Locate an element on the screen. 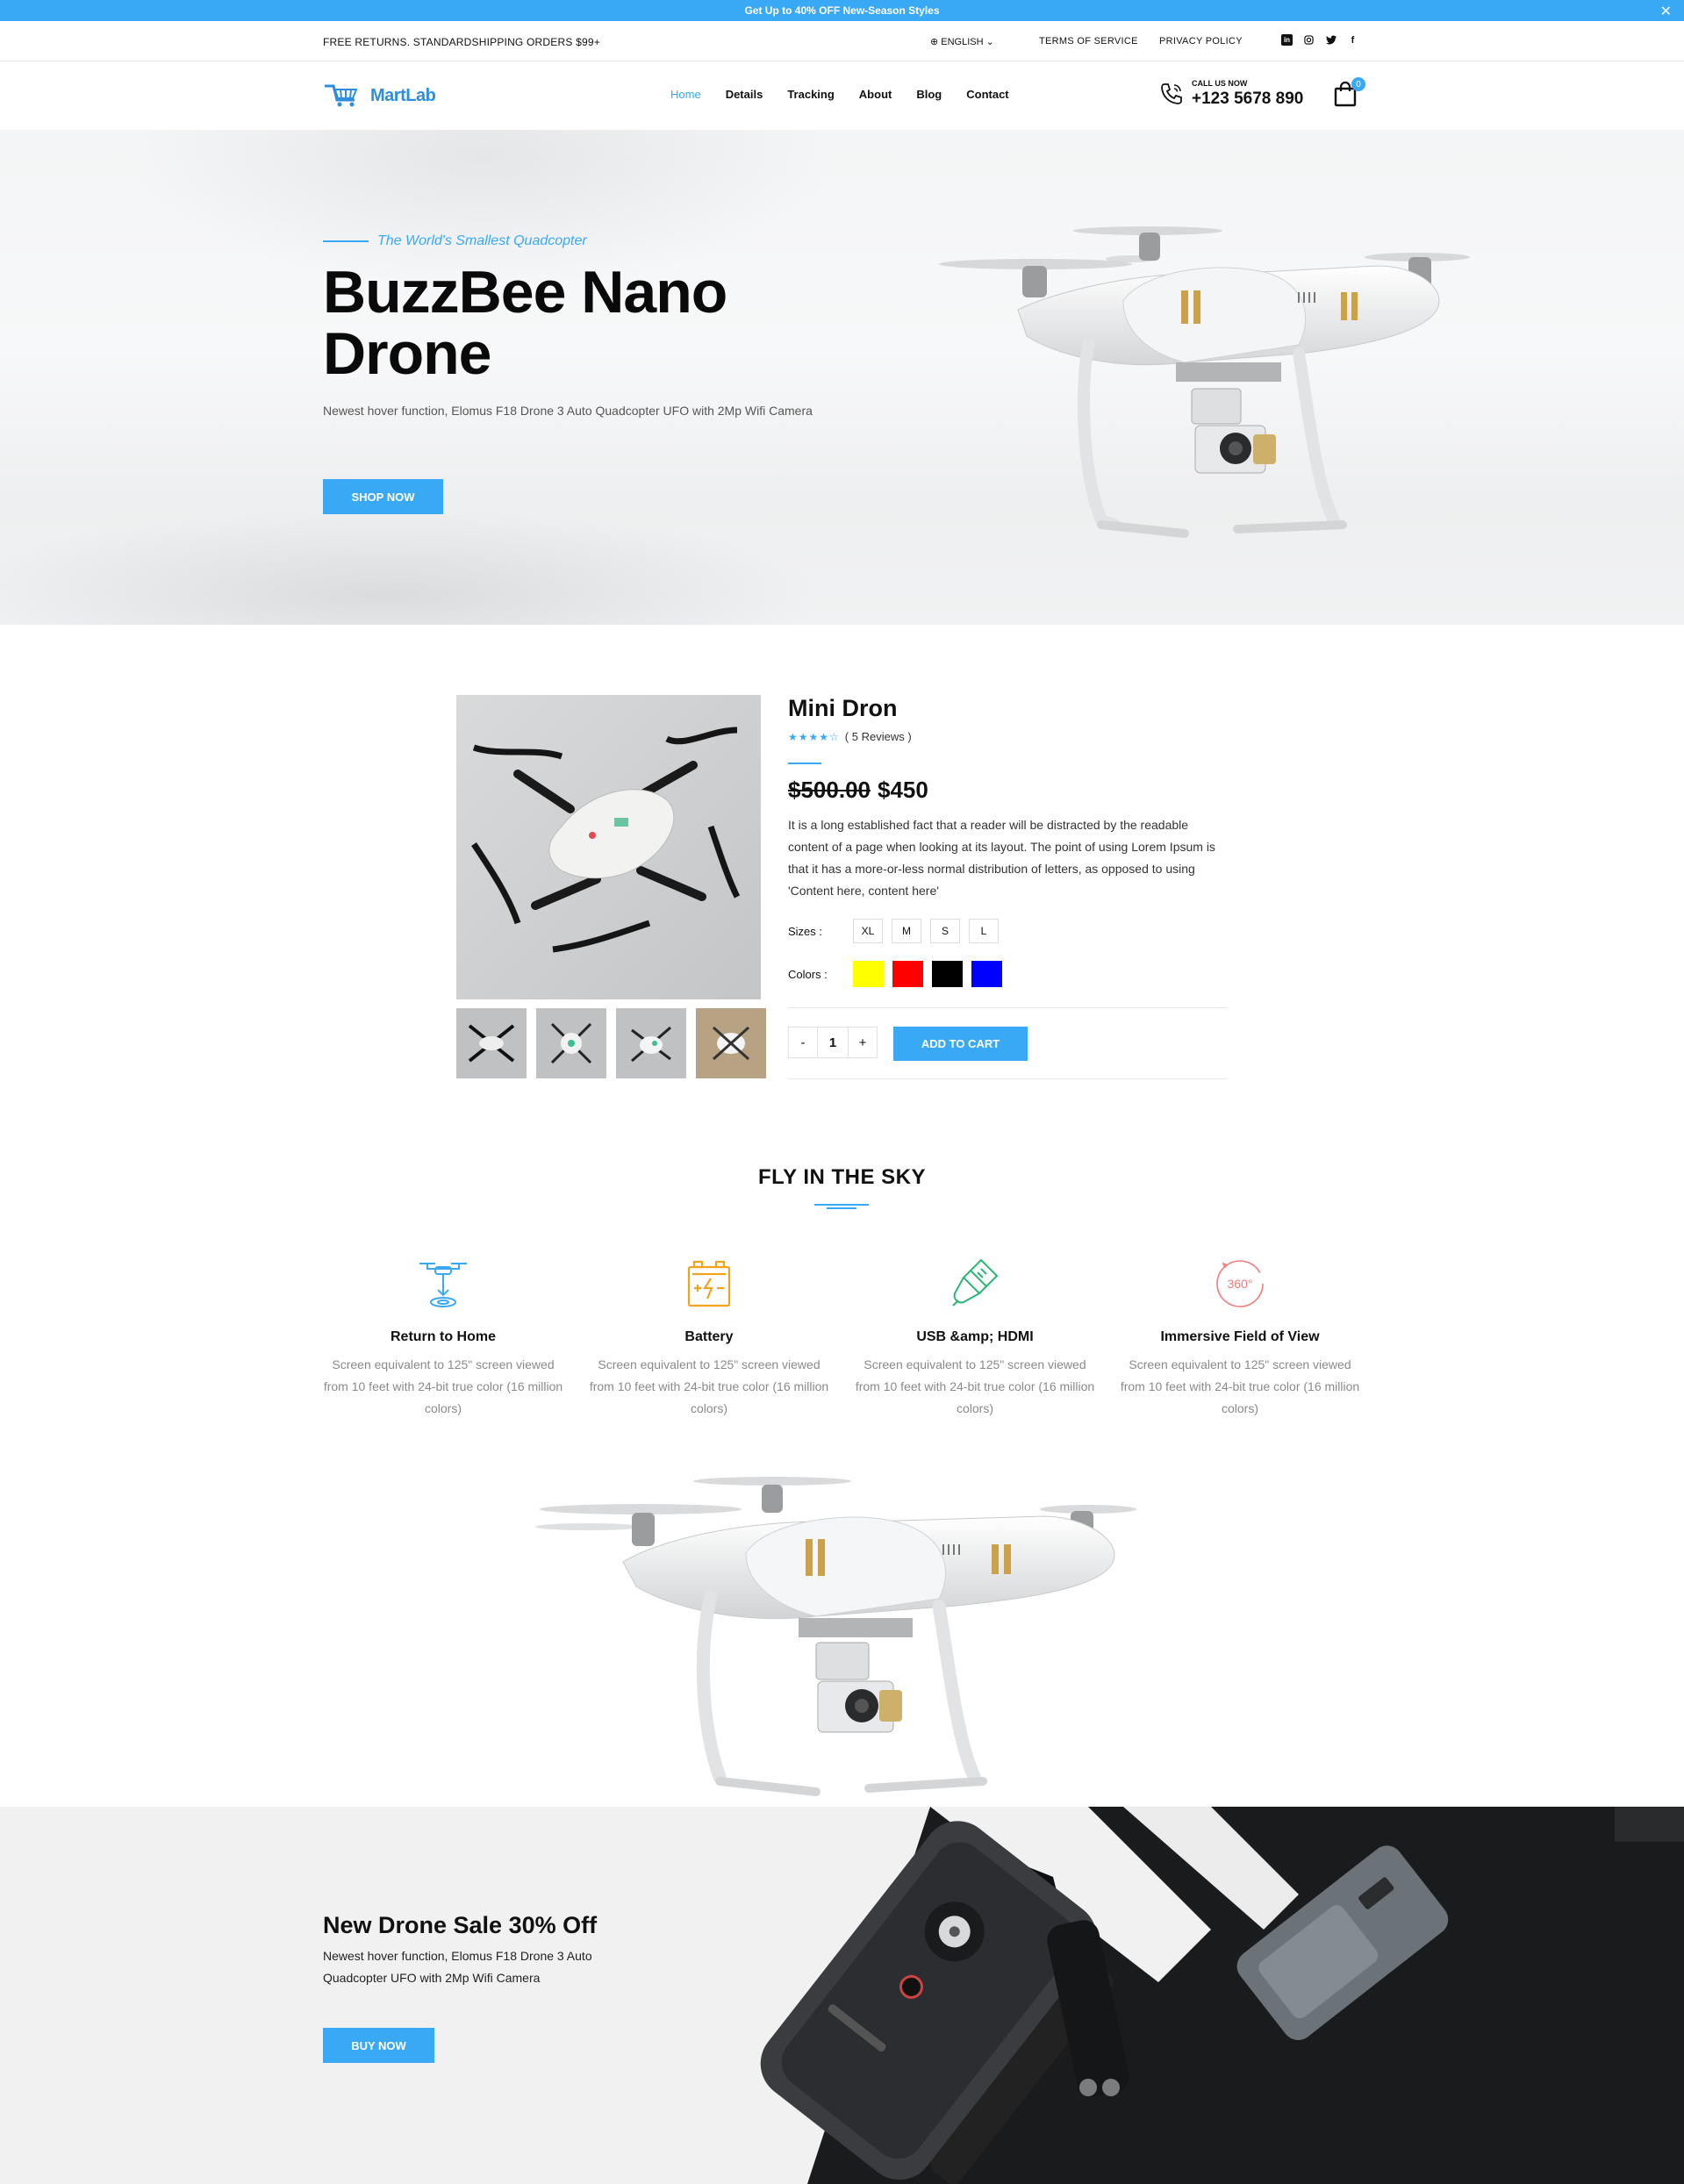 This screenshot has height=2184, width=1684. facebook-icon: f is located at coordinates (1352, 40).